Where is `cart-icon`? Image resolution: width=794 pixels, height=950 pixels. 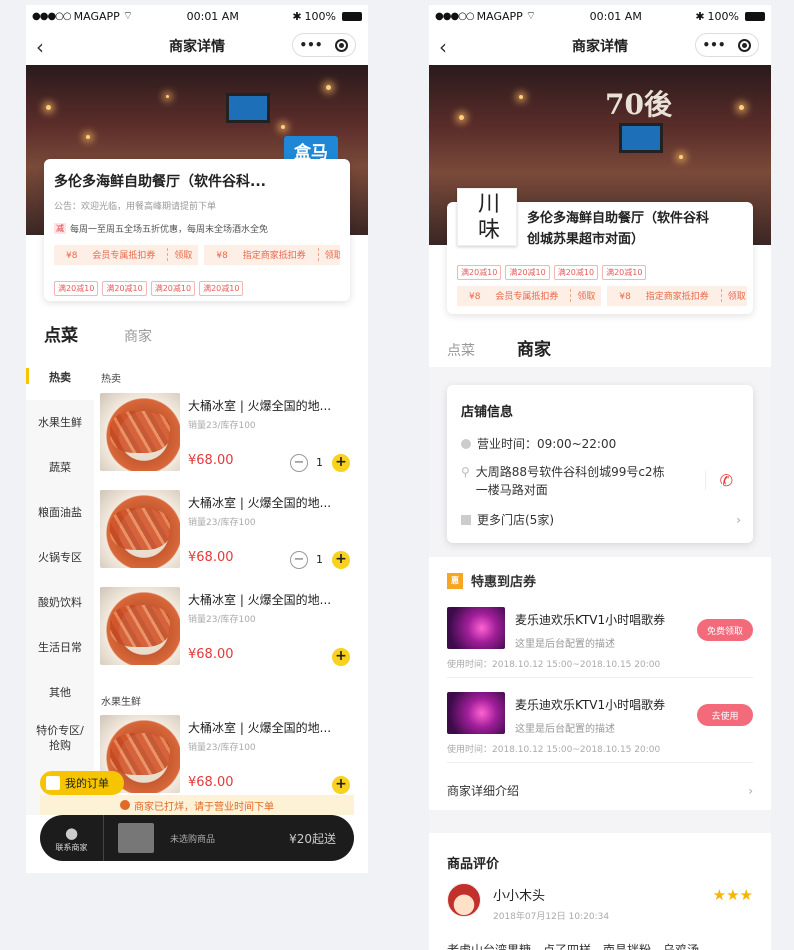 cart-icon is located at coordinates (136, 838).